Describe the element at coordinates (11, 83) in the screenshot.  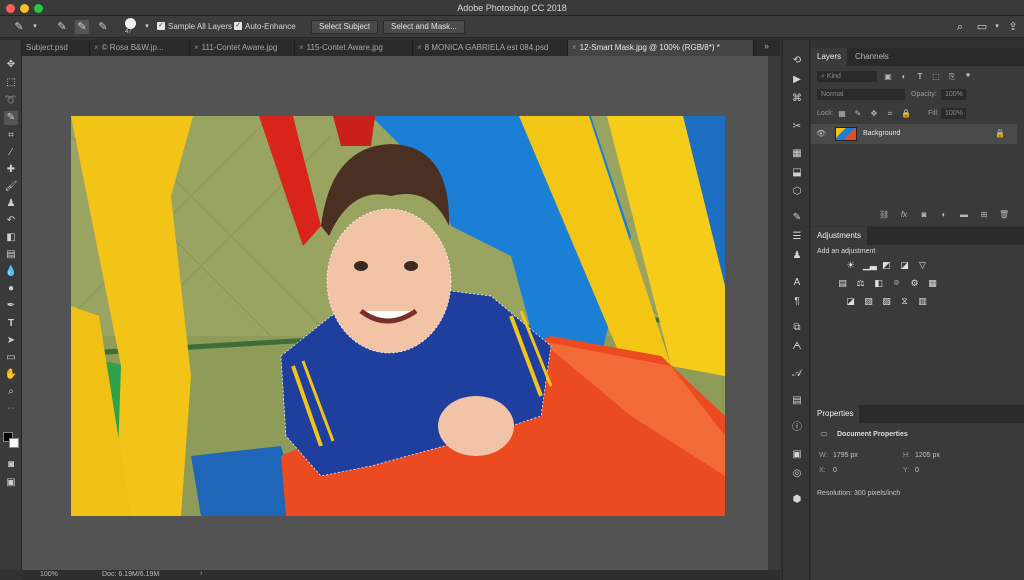
I see `marquee-tool-icon: ⬚` at that location.